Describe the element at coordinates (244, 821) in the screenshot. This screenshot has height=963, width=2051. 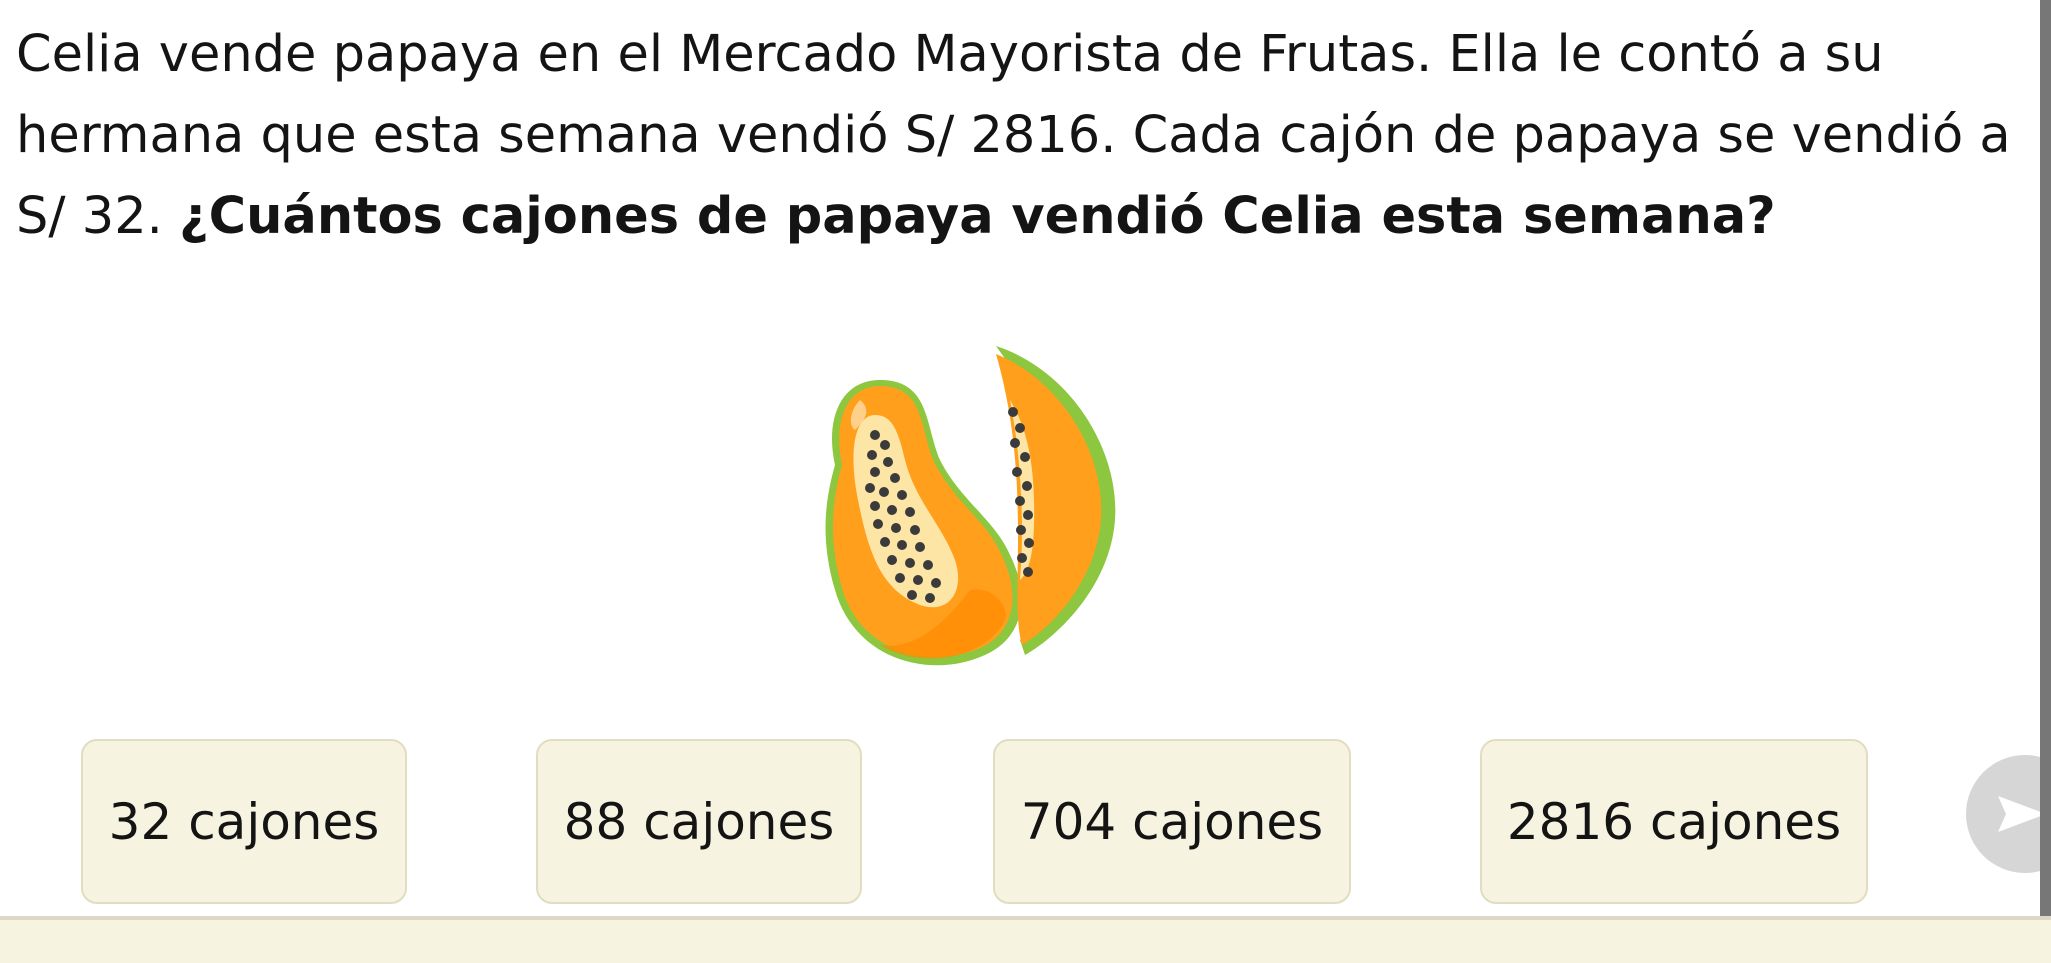
I see `answer-option-32-cajones: 32 cajones` at that location.